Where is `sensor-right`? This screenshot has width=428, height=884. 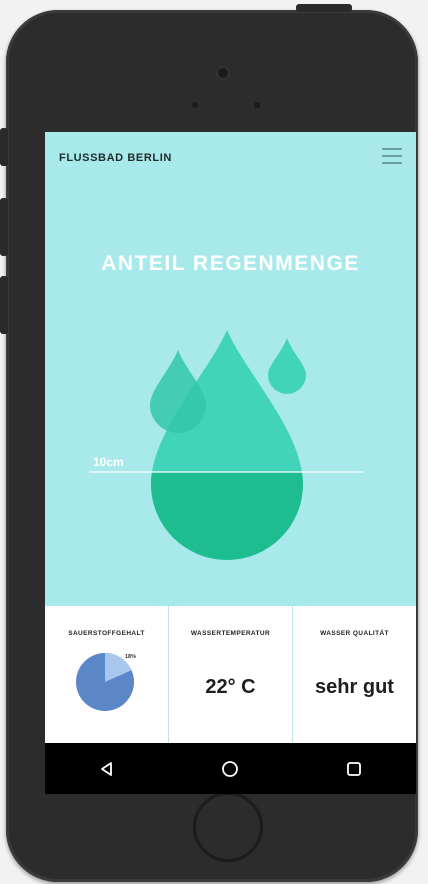
sensor-right is located at coordinates (257, 105).